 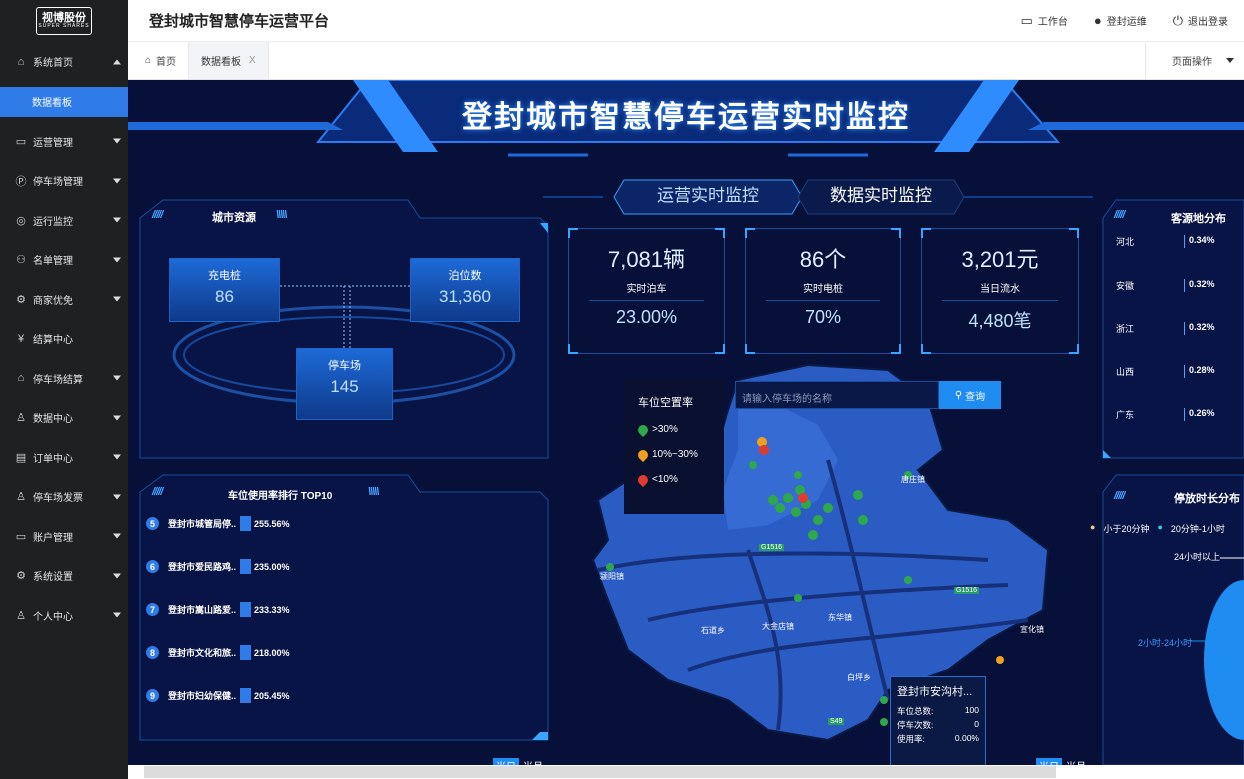 I want to click on source-row: 浙江 0.32%, so click(x=1170, y=328).